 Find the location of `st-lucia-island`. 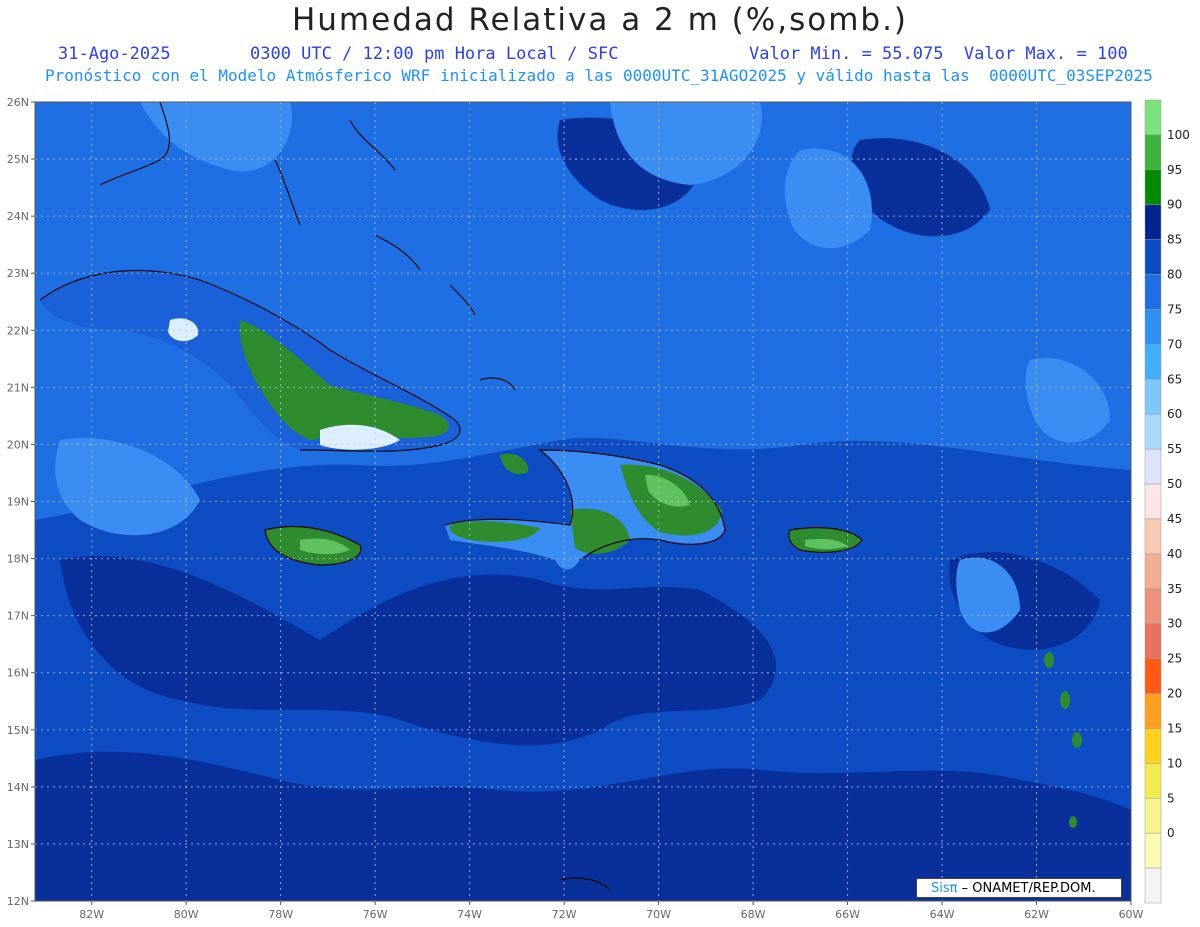

st-lucia-island is located at coordinates (1073, 822).